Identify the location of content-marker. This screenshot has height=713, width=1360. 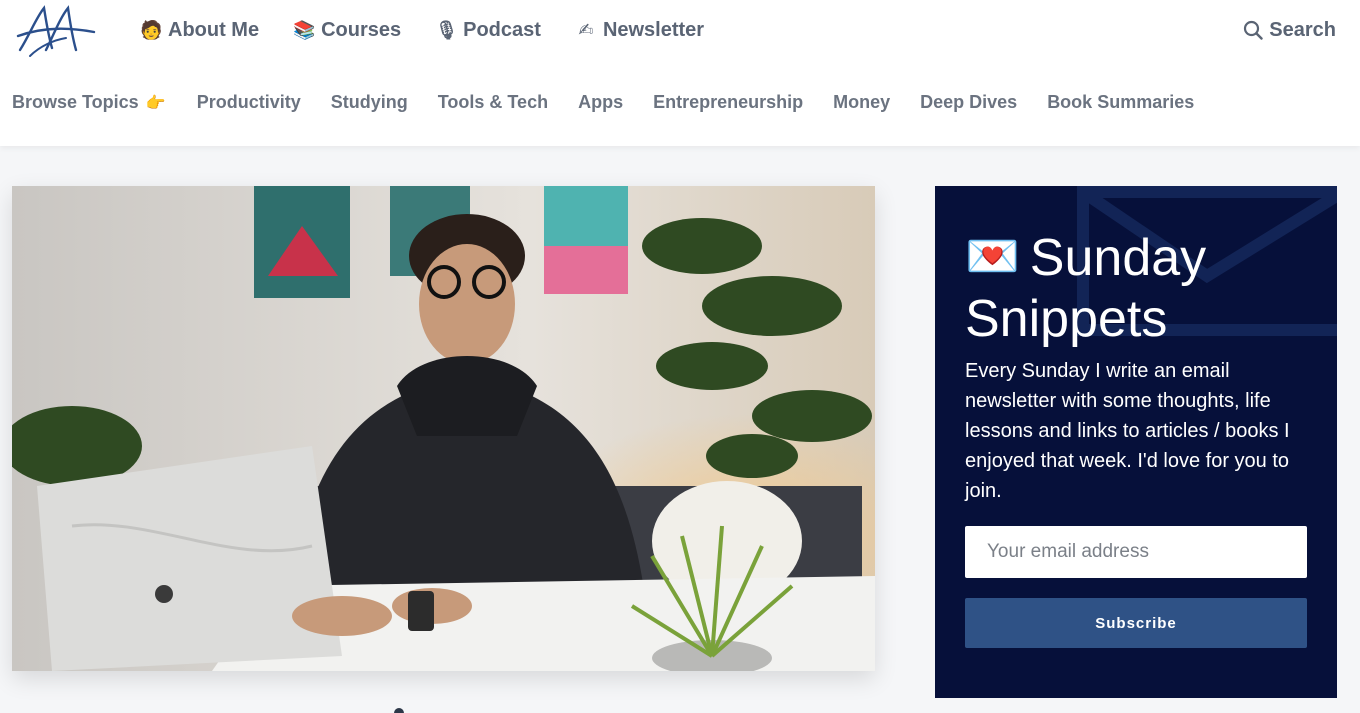
(399, 710).